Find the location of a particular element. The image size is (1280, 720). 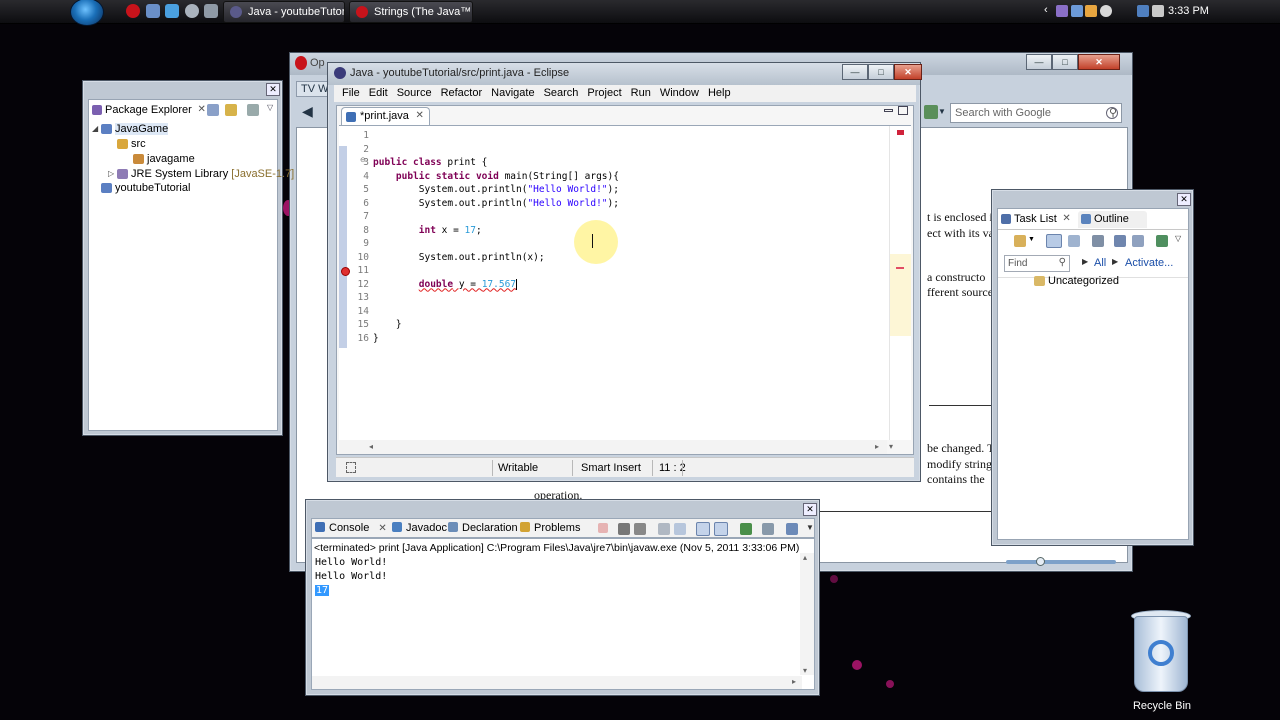

tray-expand-icon: ‹ is located at coordinates (1046, 10).